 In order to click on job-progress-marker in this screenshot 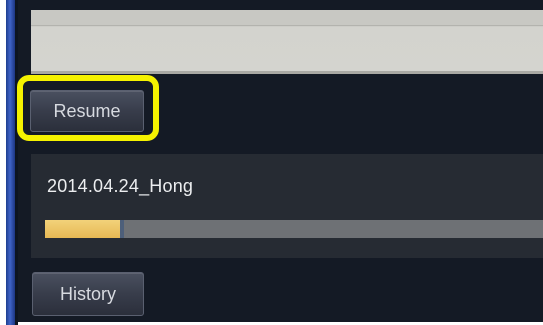, I will do `click(121, 229)`.